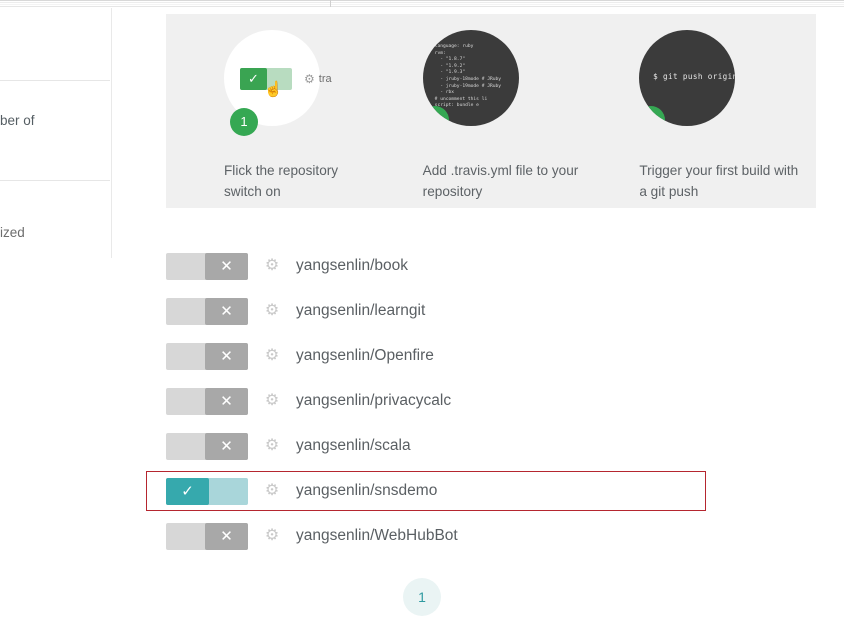  Describe the element at coordinates (56, 138) in the screenshot. I see `sidebar-clipped-column: ber of ized` at that location.